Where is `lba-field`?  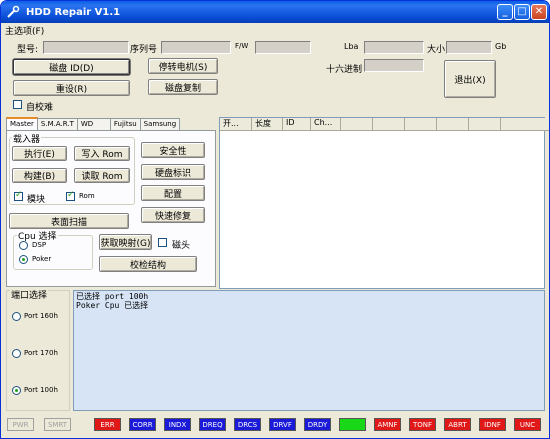 lba-field is located at coordinates (394, 47).